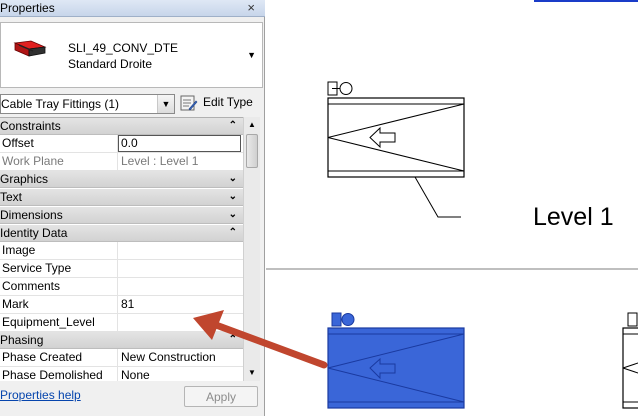  I want to click on group-label: Graphics, so click(24, 179).